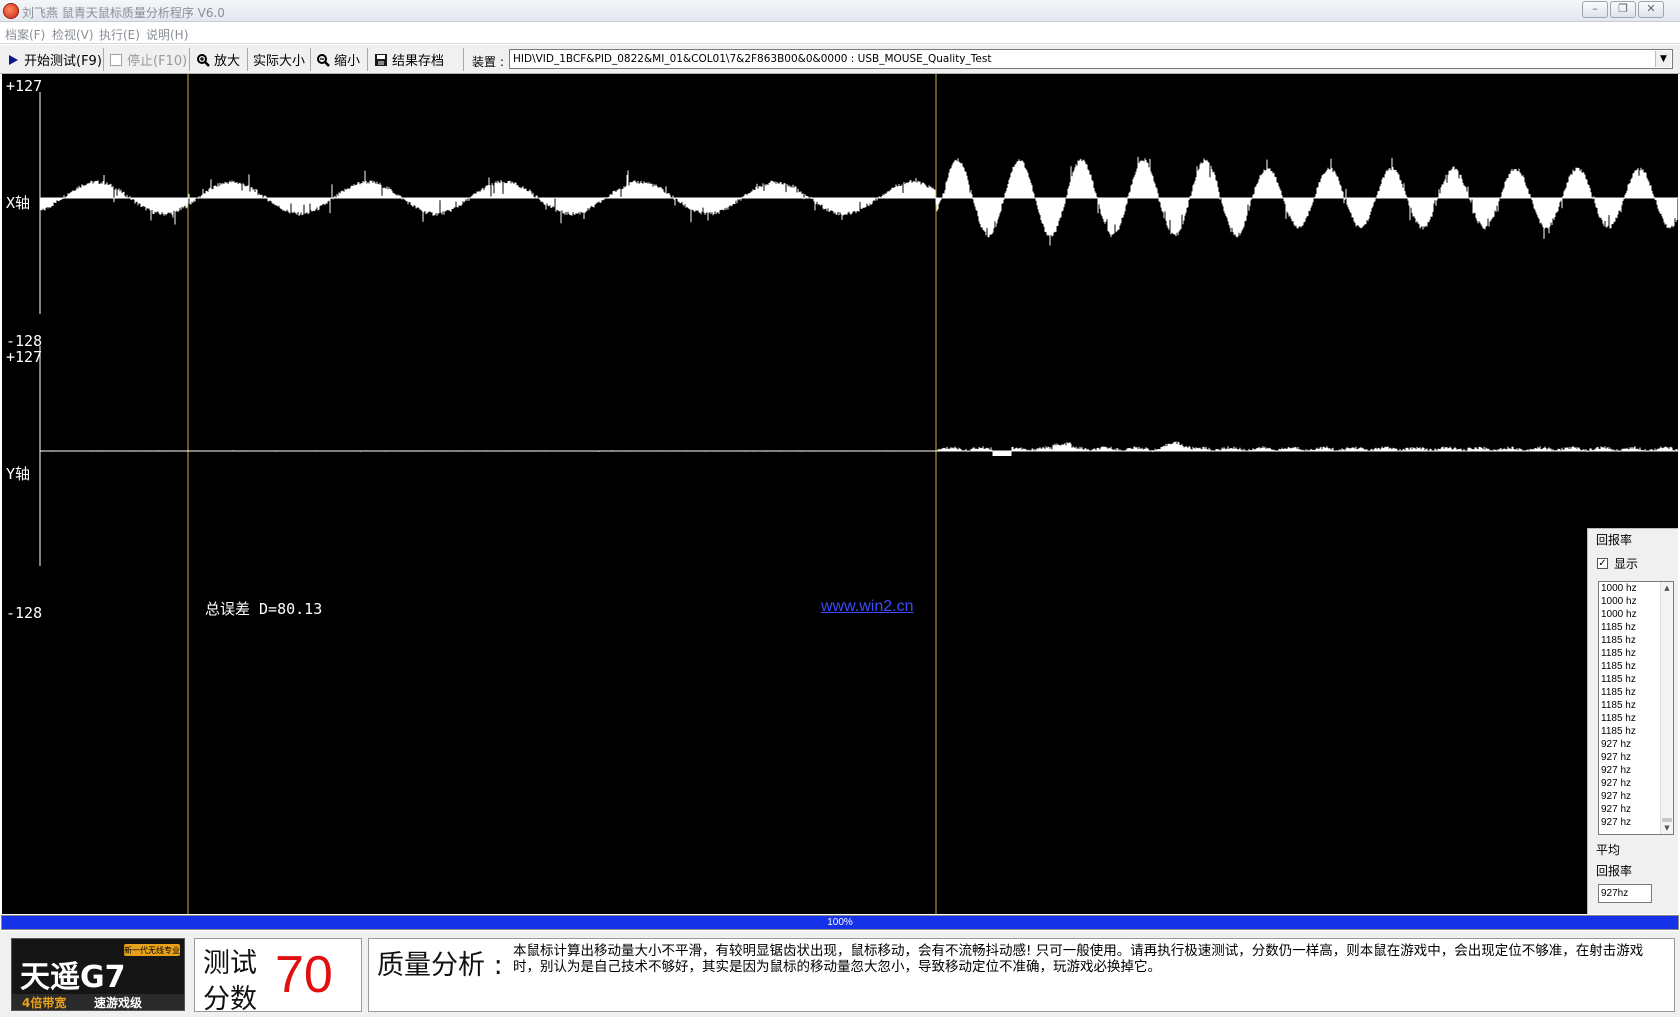 This screenshot has width=1680, height=1017. I want to click on brand-logo-graphic: 新一代无线专业 天遥G7 4倍带宽 速游戏级, so click(98, 974).